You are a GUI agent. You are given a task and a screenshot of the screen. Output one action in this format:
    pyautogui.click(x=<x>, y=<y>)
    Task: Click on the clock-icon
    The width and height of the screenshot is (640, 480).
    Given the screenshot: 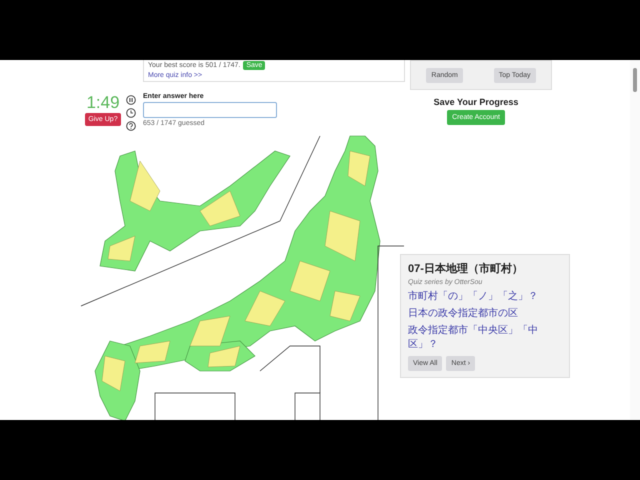 What is the action you would take?
    pyautogui.click(x=131, y=113)
    